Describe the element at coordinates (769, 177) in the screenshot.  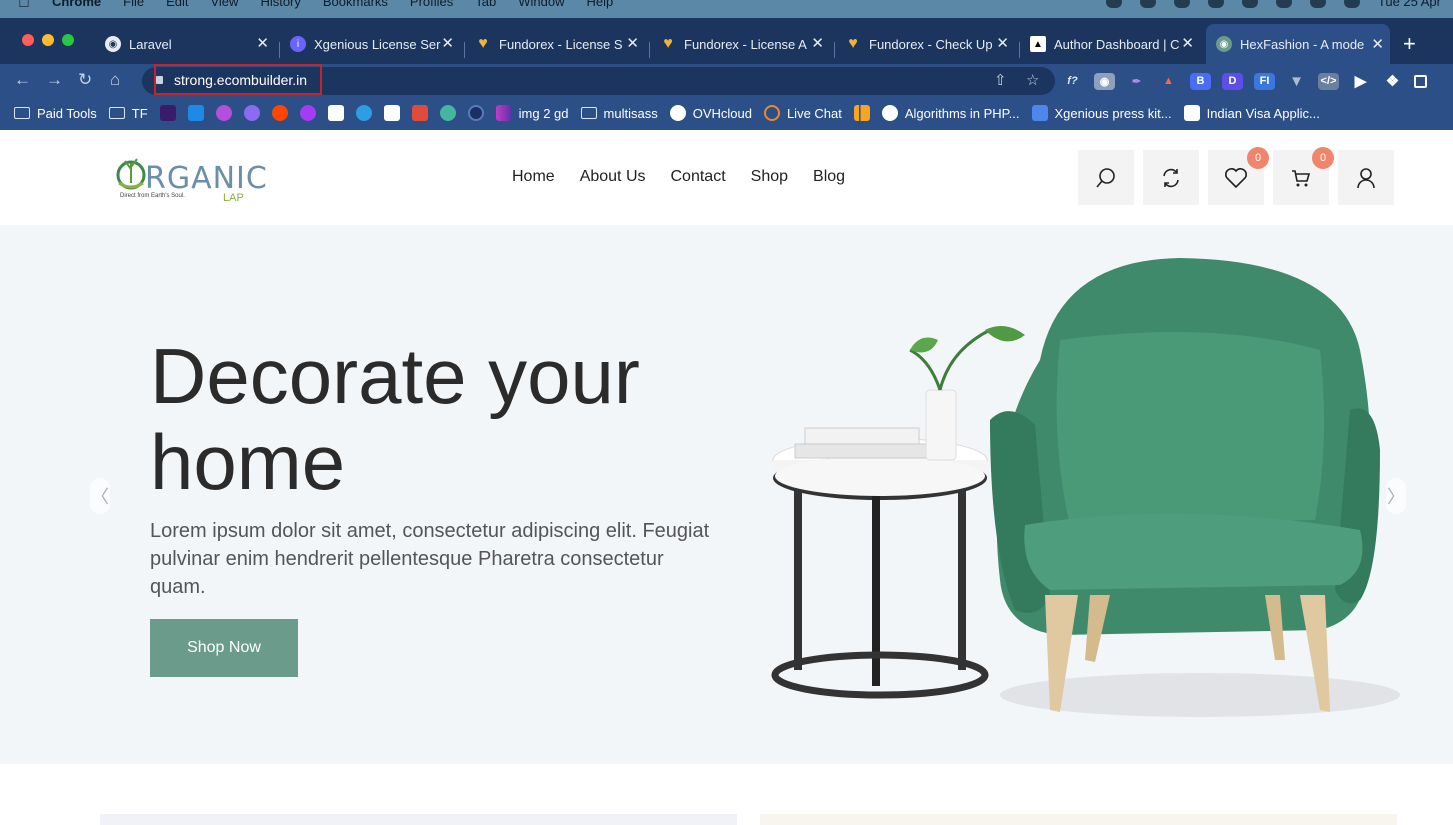
I see `nav-shop: Shop` at that location.